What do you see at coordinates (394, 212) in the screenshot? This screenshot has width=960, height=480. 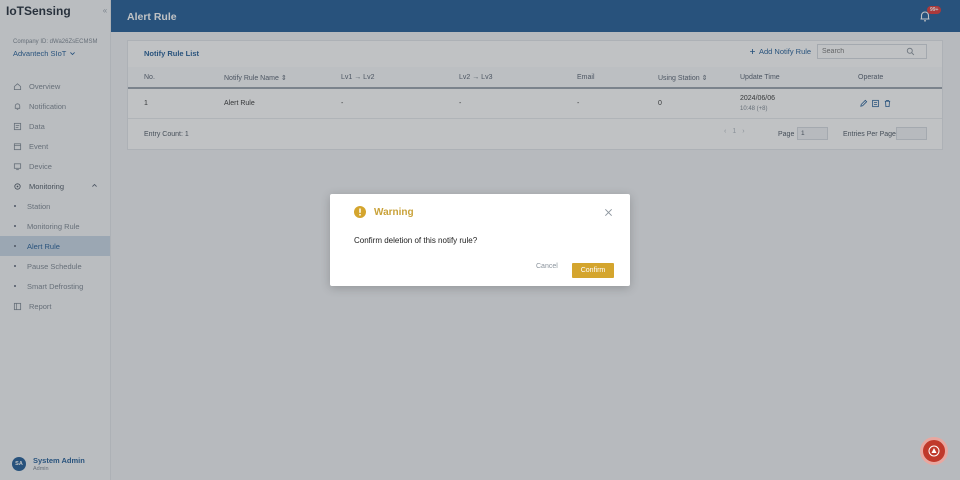 I see `dialog-title: Warning` at bounding box center [394, 212].